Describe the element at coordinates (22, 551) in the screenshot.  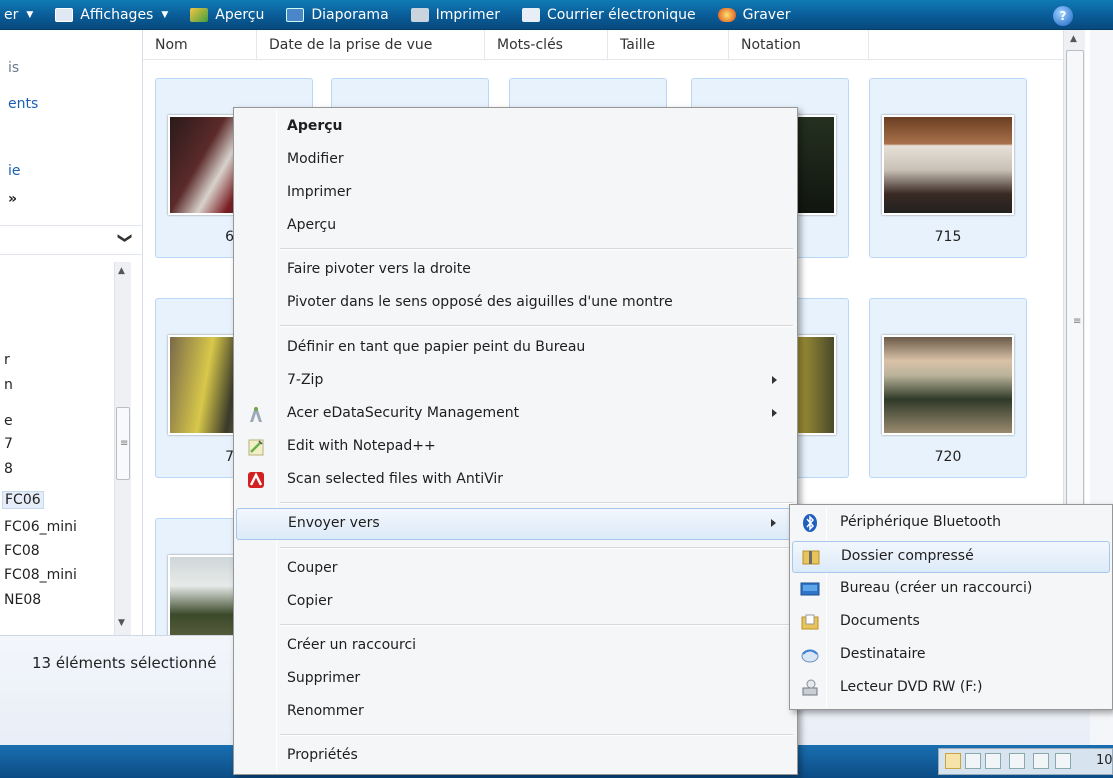
I see `tree-item: FC08` at that location.